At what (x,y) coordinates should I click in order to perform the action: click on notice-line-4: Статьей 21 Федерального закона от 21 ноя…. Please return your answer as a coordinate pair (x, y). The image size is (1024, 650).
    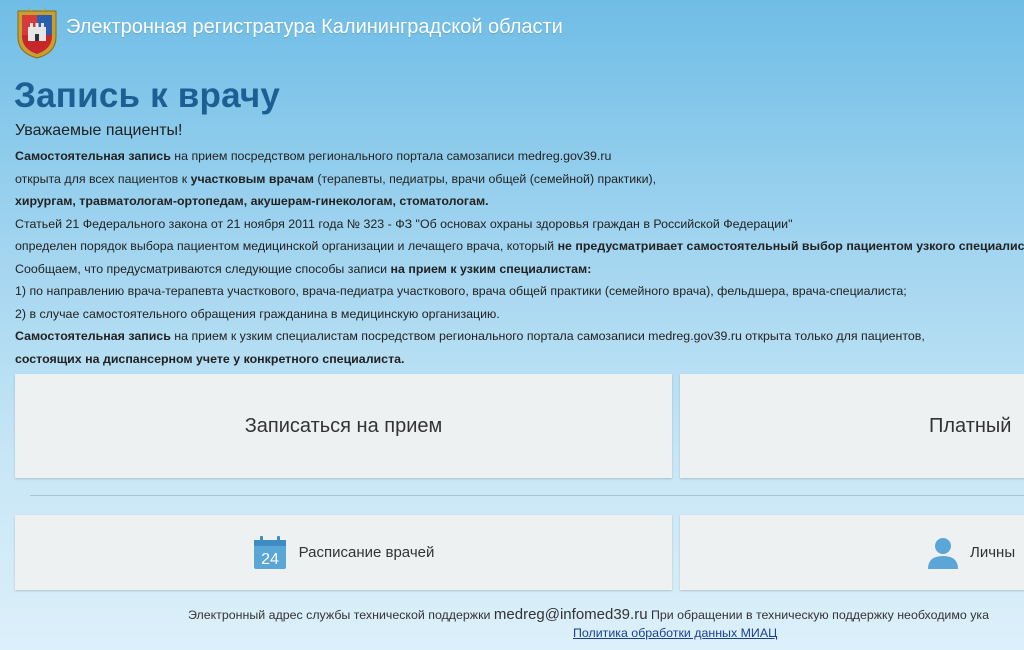
    Looking at the image, I should click on (404, 223).